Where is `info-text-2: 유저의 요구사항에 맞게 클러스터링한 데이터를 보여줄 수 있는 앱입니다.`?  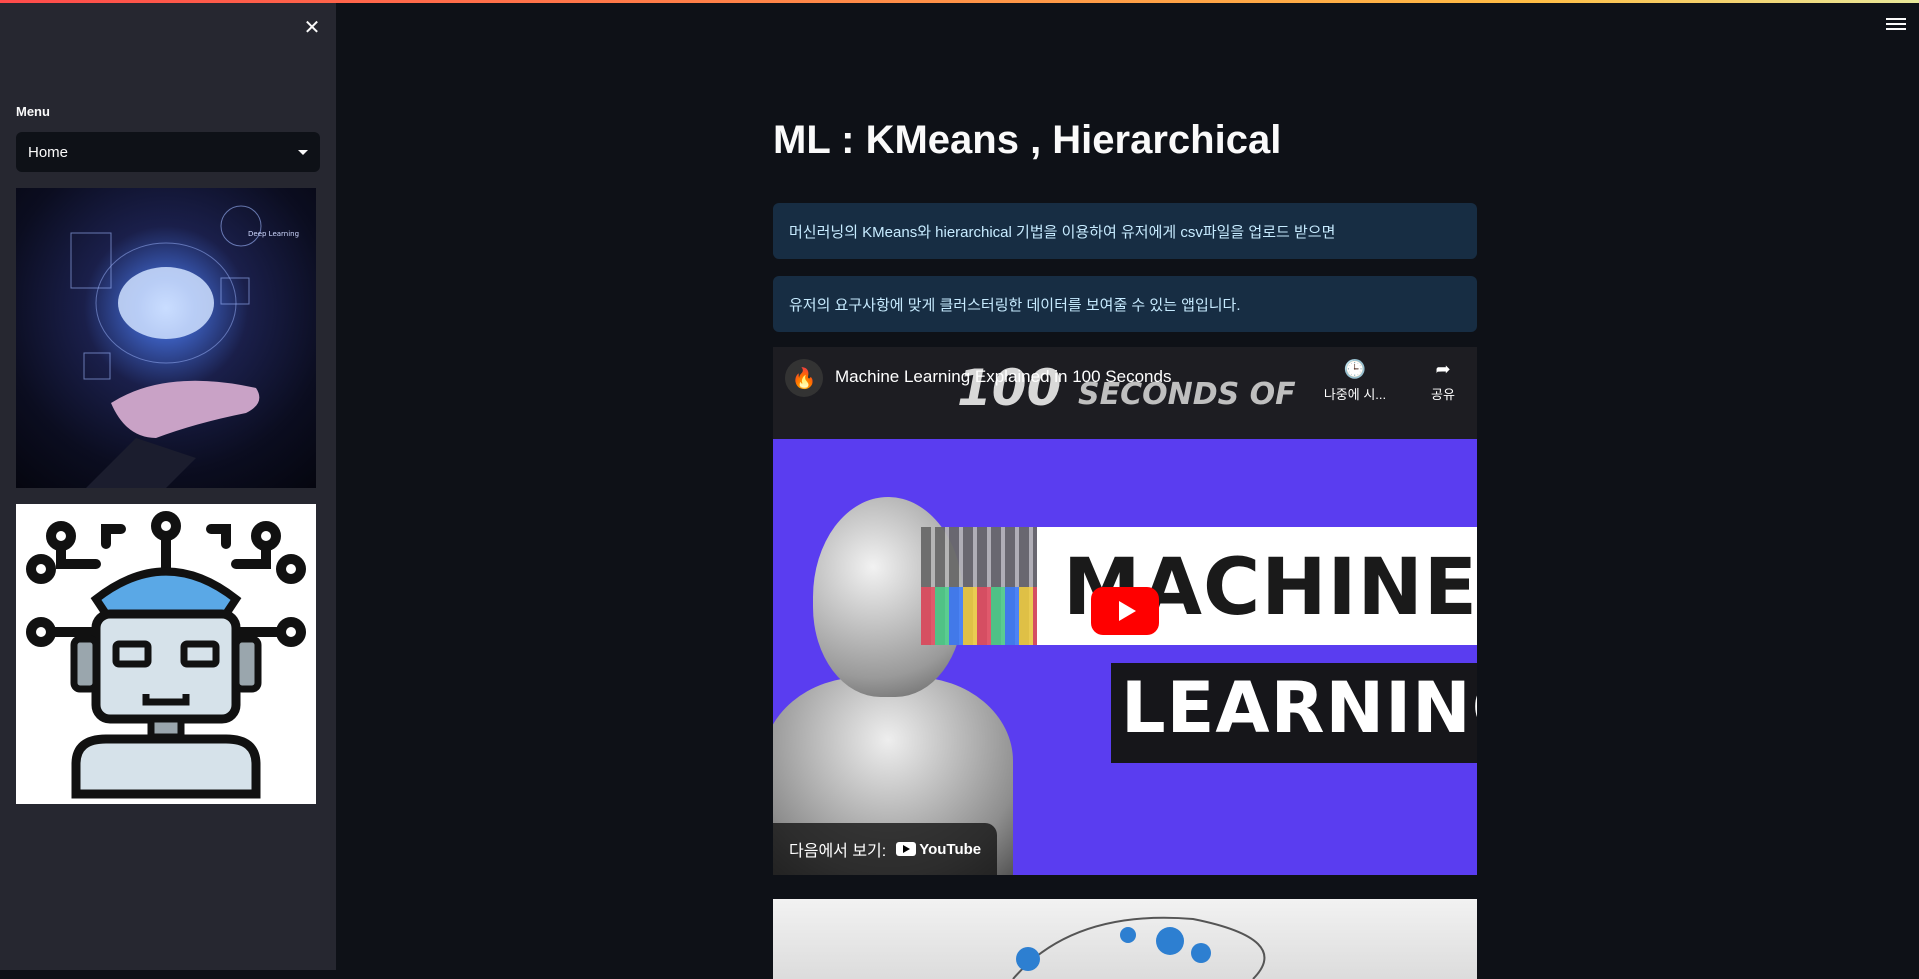
info-text-2: 유저의 요구사항에 맞게 클러스터링한 데이터를 보여줄 수 있는 앱입니다. is located at coordinates (1015, 305).